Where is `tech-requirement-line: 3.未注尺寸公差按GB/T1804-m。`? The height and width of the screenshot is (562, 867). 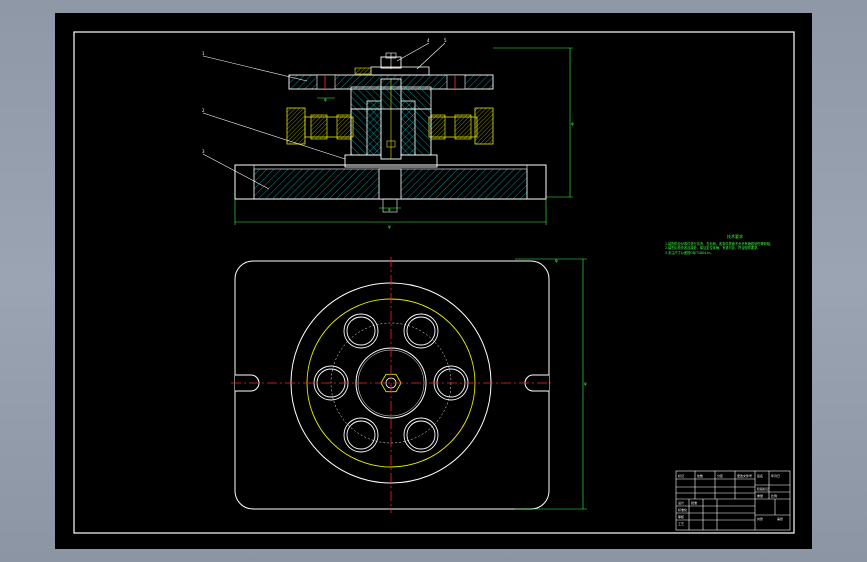
tech-requirement-line: 3.未注尺寸公差按GB/T1804-m。 is located at coordinates (689, 252).